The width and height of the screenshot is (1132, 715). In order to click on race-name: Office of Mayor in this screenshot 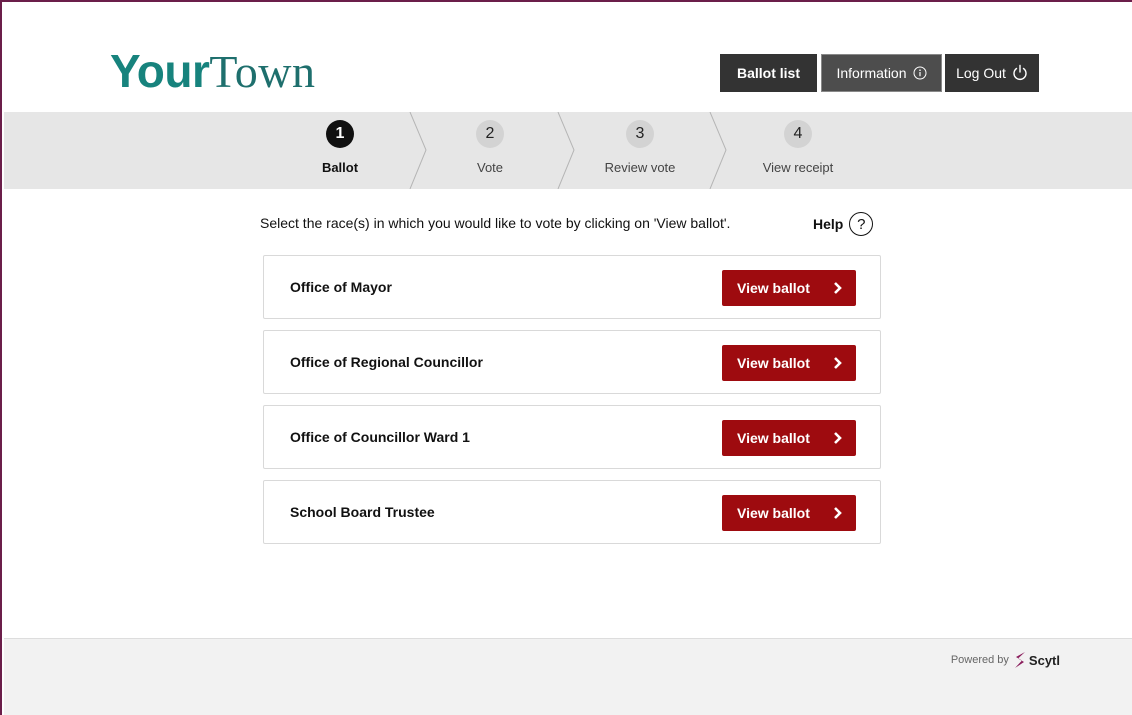, I will do `click(341, 287)`.